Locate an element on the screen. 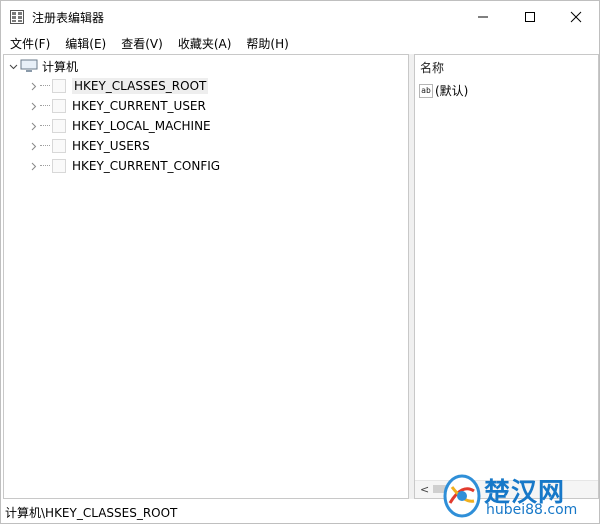 This screenshot has height=524, width=600. tree-node-hkey-current-config: HKEY_CURRENT_CONFIG is located at coordinates (124, 166).